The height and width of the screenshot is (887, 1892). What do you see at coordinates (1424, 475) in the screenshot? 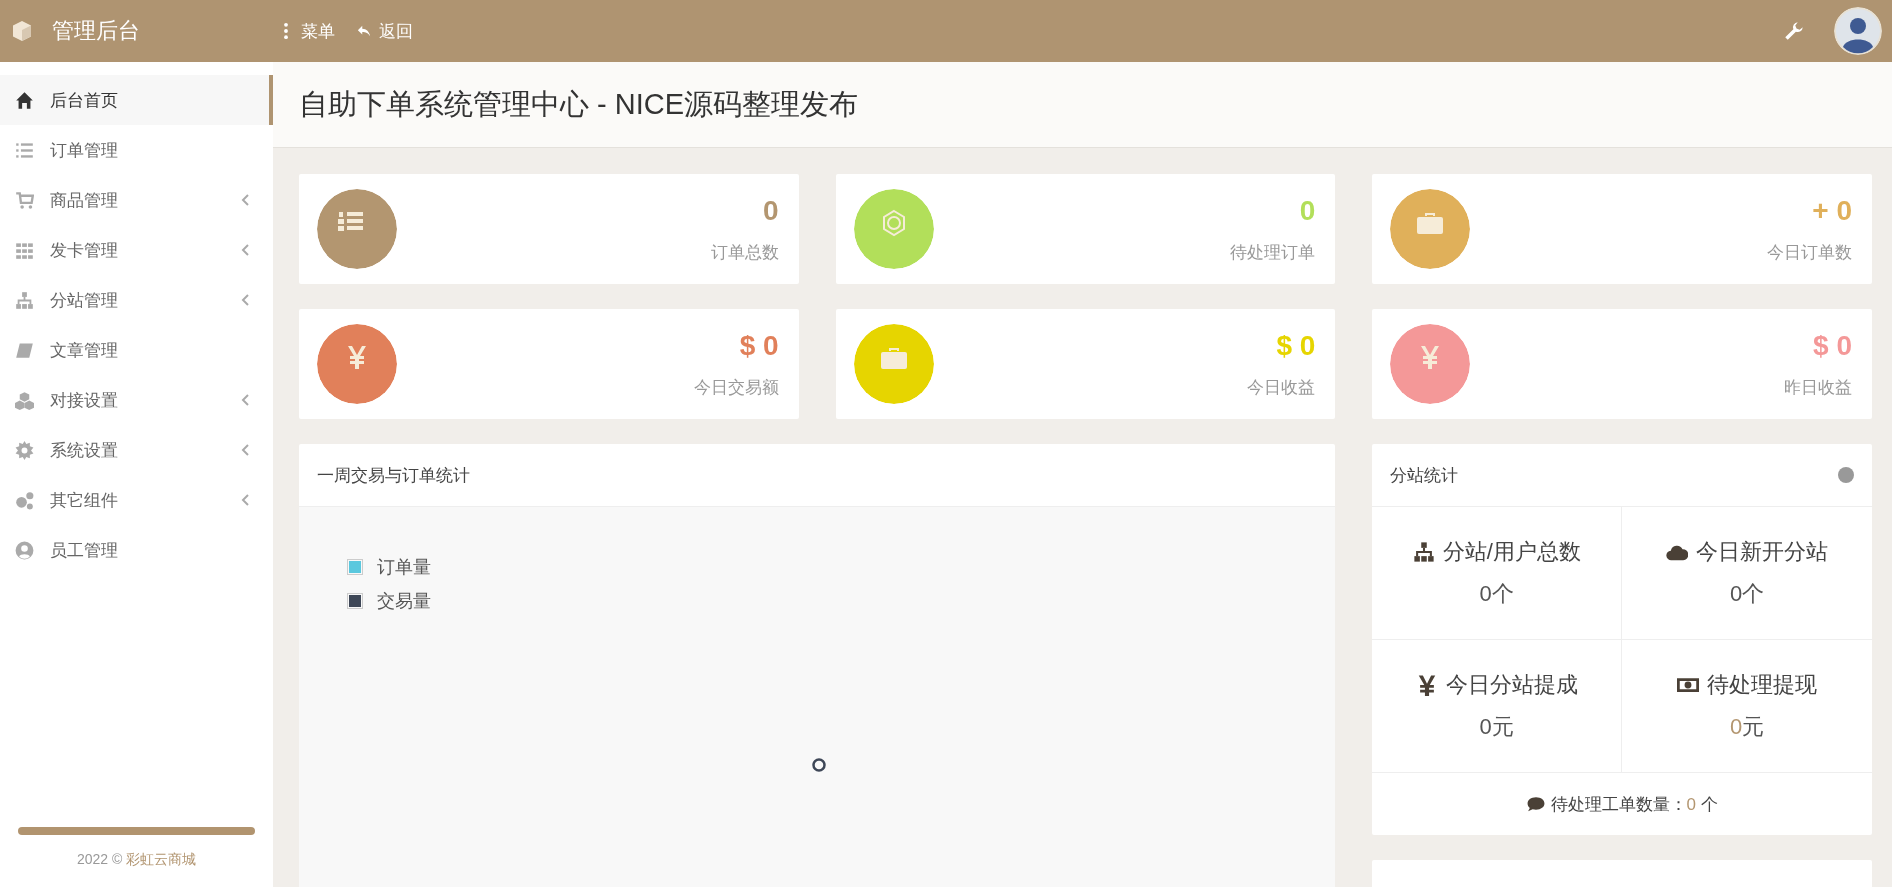
I see `panel-title: 分站统计` at bounding box center [1424, 475].